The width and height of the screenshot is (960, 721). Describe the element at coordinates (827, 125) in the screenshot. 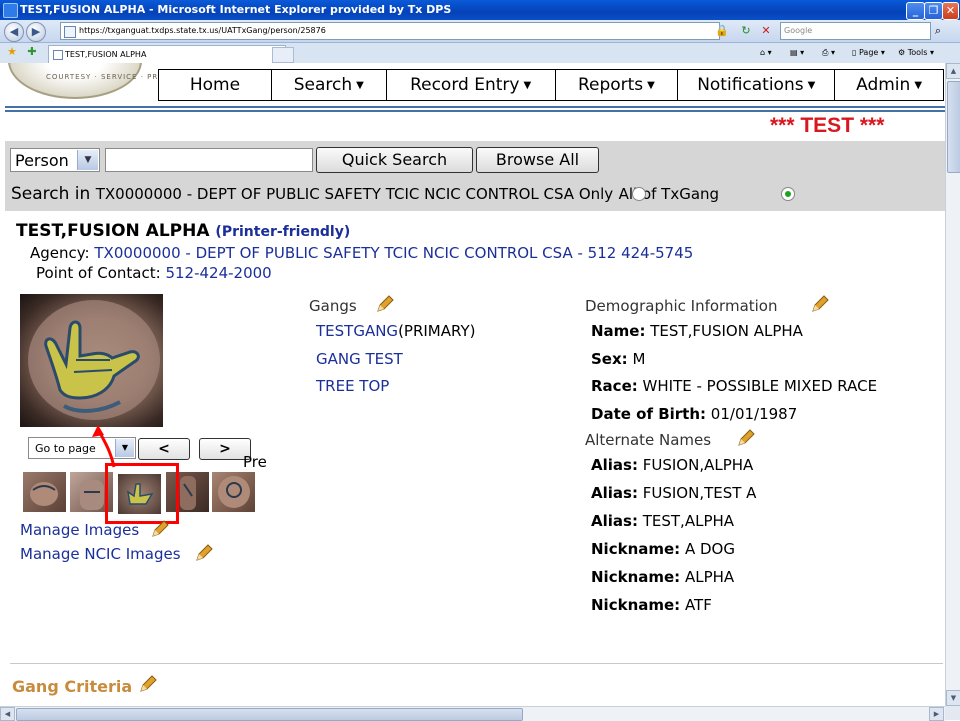

I see `test-environment-banner: *** TEST ***` at that location.